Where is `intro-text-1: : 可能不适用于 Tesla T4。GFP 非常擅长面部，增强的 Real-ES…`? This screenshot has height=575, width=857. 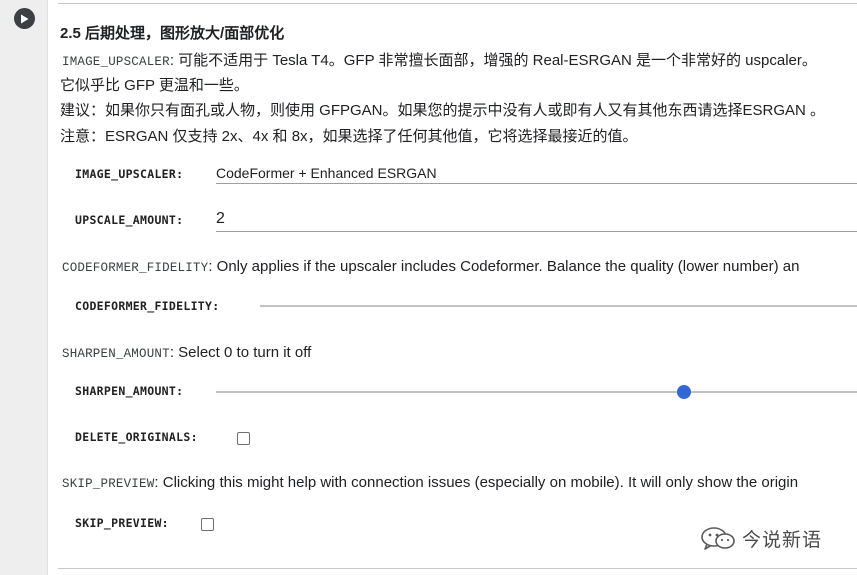 intro-text-1: : 可能不适用于 Tesla T4。GFP 非常擅长面部，增强的 Real-ES… is located at coordinates (493, 60).